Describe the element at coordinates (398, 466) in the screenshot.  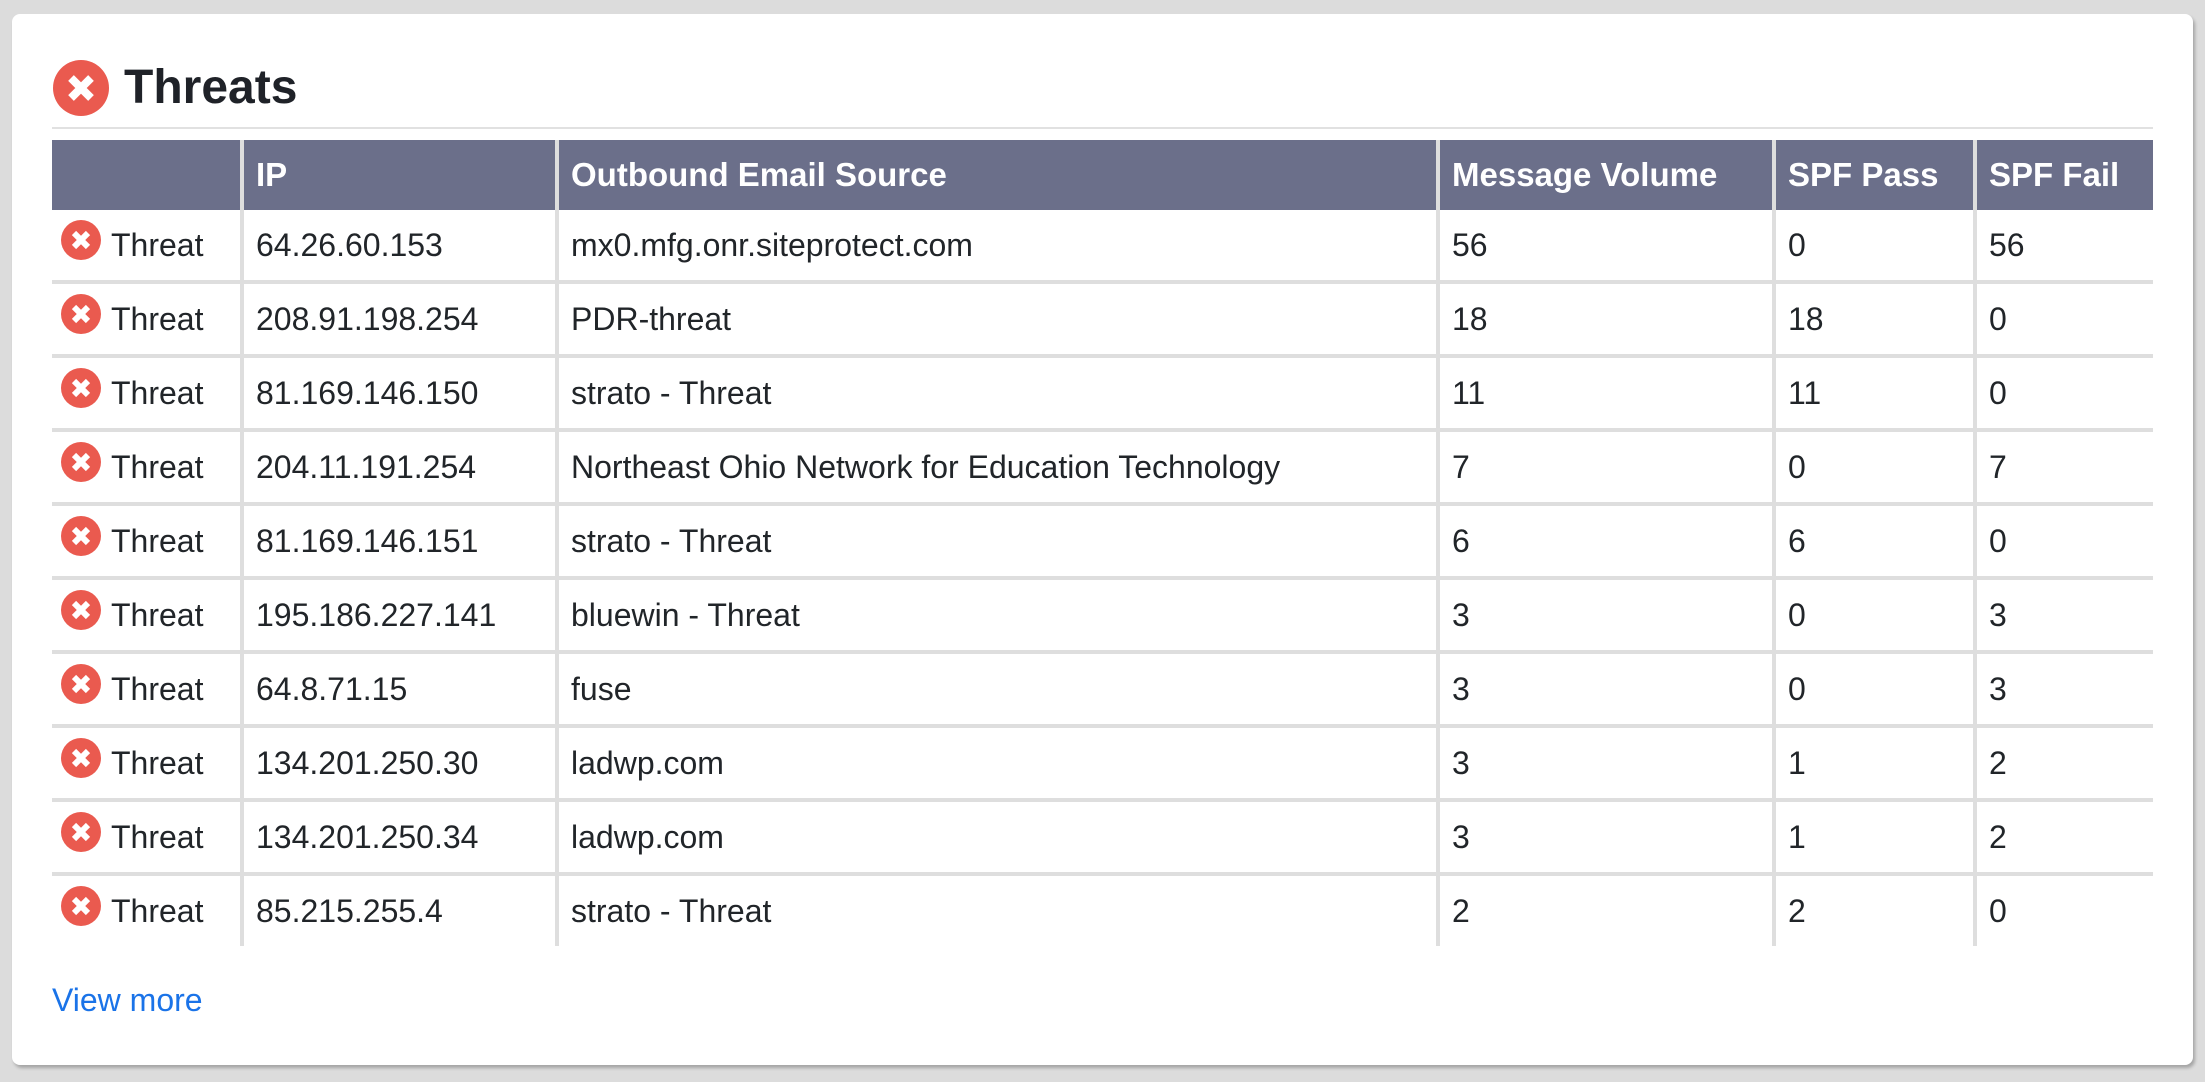
I see `ip-cell: 204.11.191.254` at that location.